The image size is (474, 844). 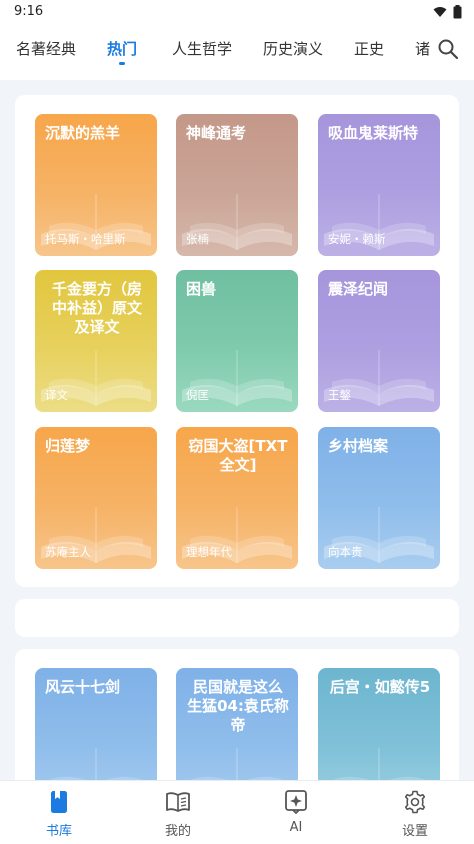 What do you see at coordinates (96, 498) in the screenshot?
I see `book-card: 归莲梦 苏庵主人` at bounding box center [96, 498].